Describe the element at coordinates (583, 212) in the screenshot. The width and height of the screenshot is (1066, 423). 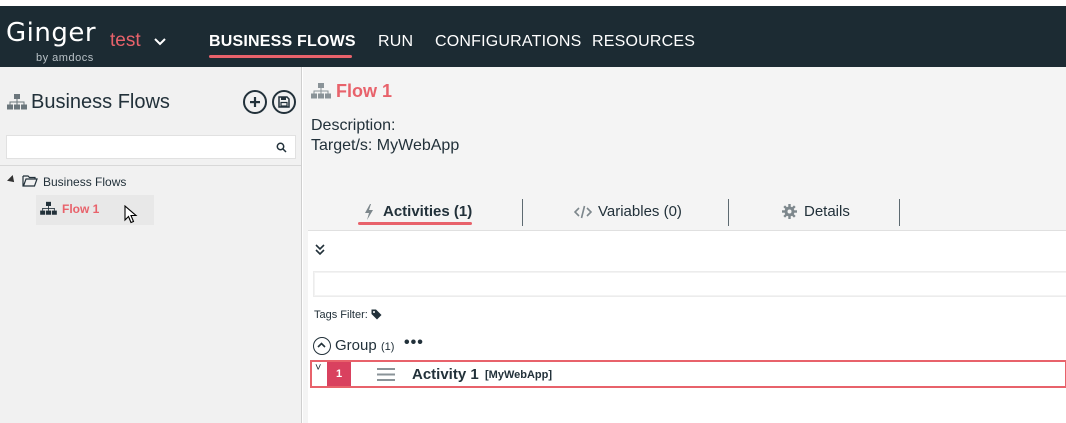
I see `code-icon` at that location.